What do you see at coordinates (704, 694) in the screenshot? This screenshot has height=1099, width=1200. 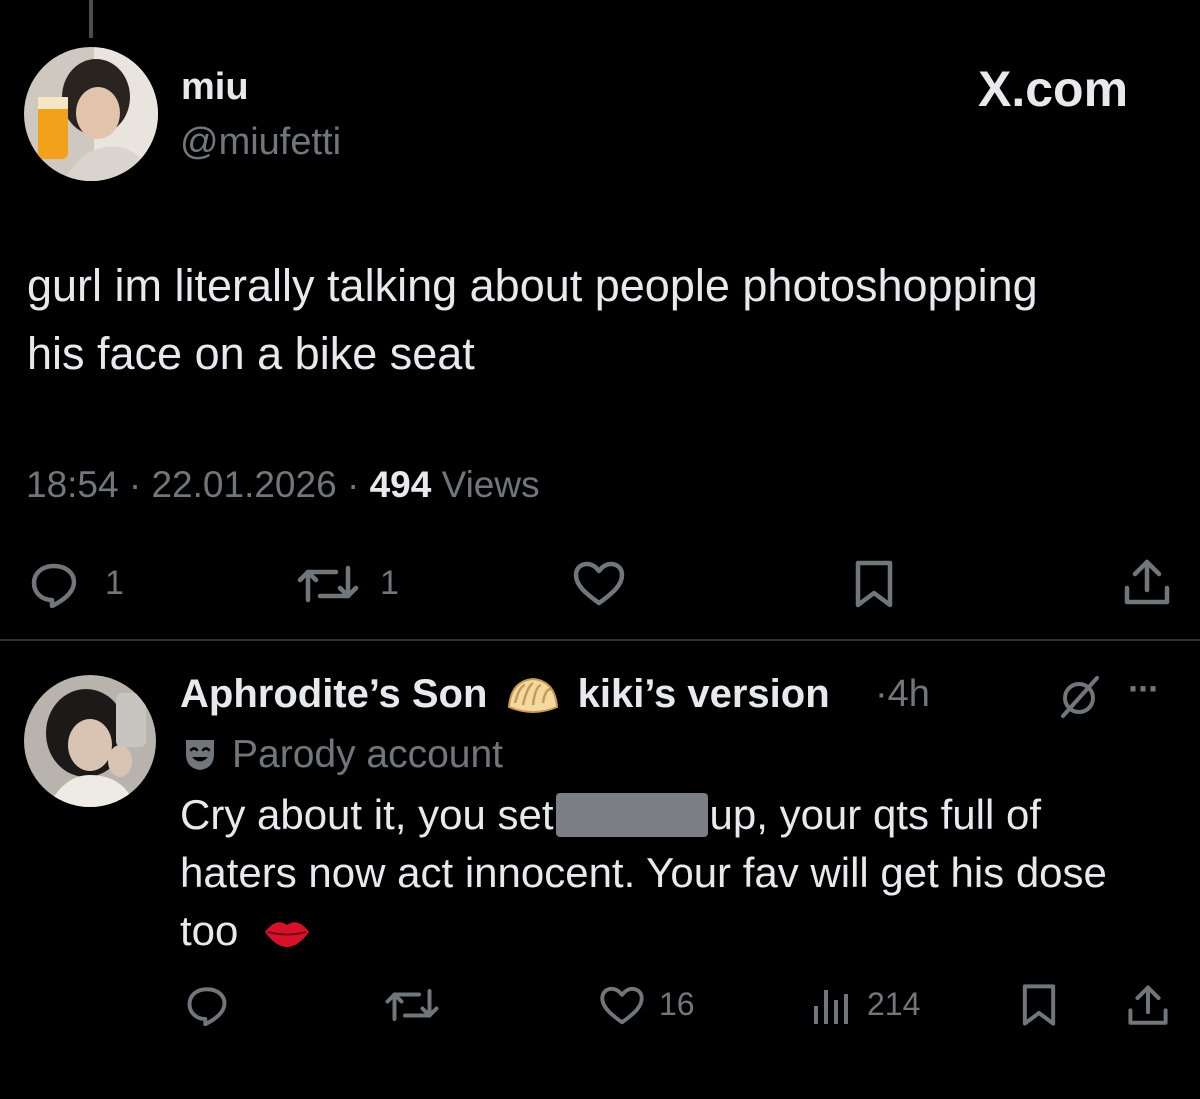 I see `reply-author-name-suffix: kiki’s version` at bounding box center [704, 694].